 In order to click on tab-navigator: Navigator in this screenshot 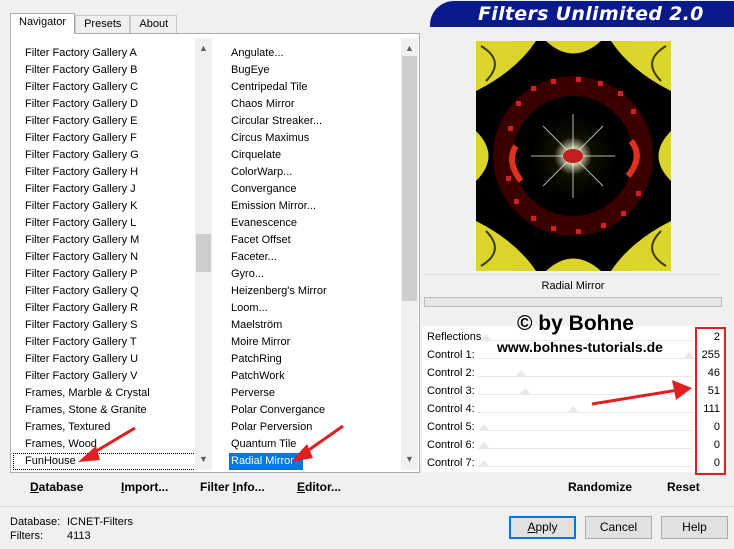, I will do `click(43, 23)`.